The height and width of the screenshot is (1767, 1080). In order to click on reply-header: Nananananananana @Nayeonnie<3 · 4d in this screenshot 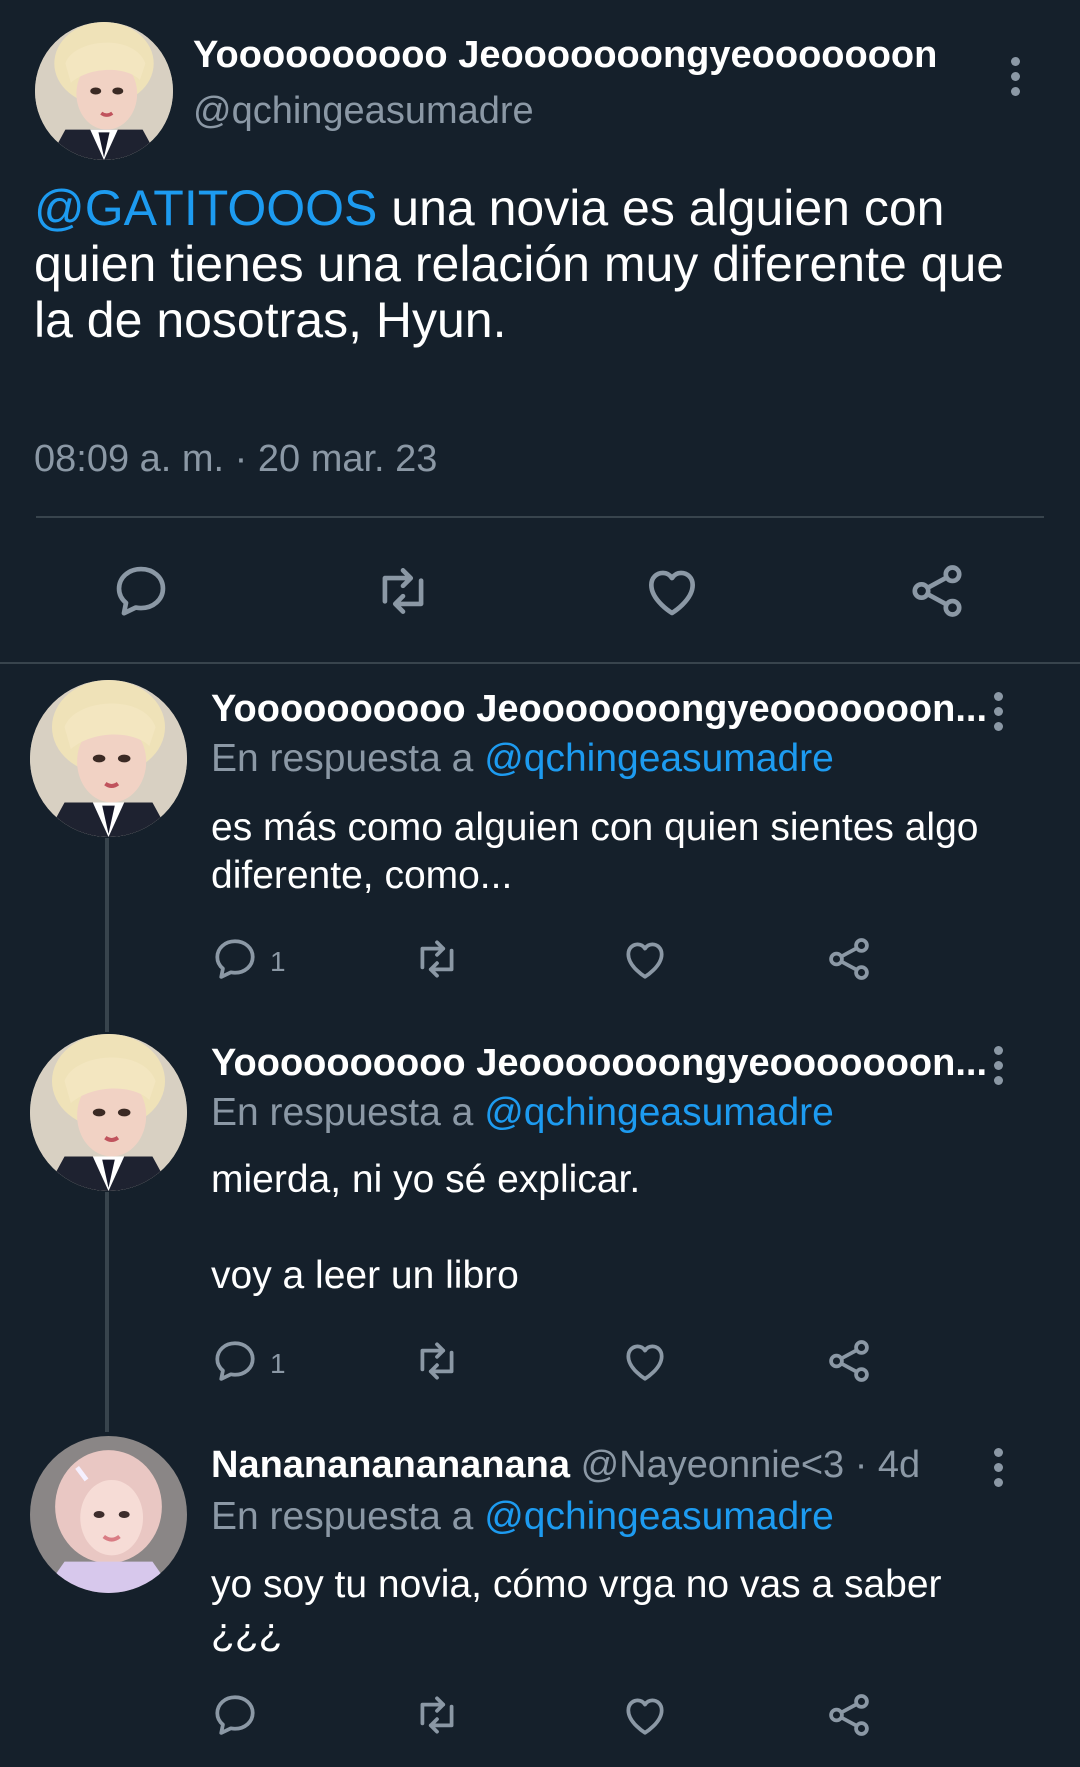, I will do `click(565, 1465)`.